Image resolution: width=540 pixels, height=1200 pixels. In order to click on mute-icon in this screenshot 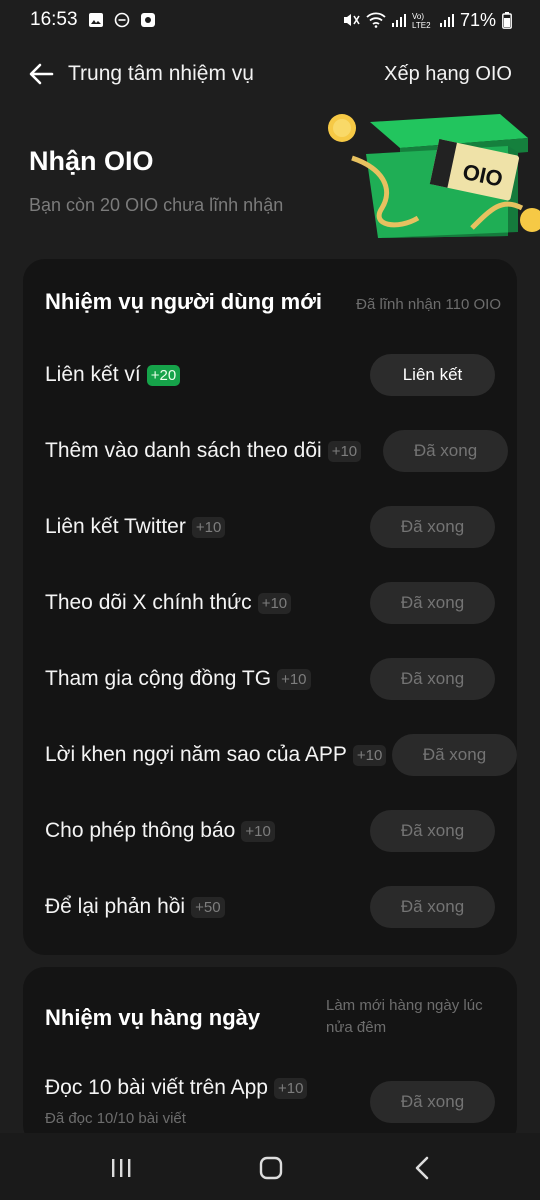, I will do `click(351, 20)`.